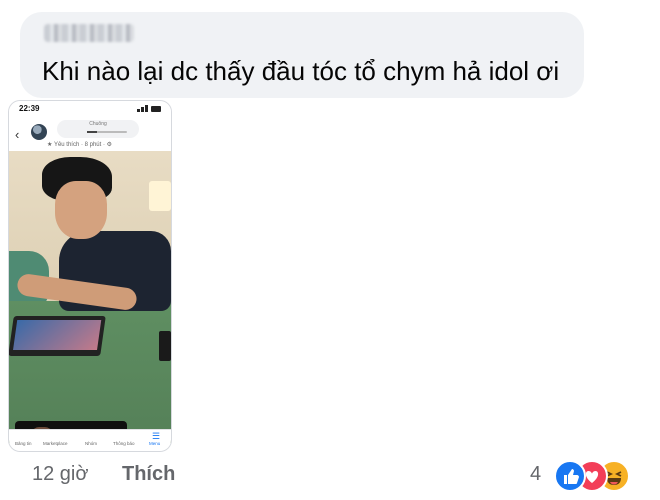 This screenshot has height=500, width=660. What do you see at coordinates (55, 443) in the screenshot?
I see `nav-marketplace-label: Marketplace` at bounding box center [55, 443].